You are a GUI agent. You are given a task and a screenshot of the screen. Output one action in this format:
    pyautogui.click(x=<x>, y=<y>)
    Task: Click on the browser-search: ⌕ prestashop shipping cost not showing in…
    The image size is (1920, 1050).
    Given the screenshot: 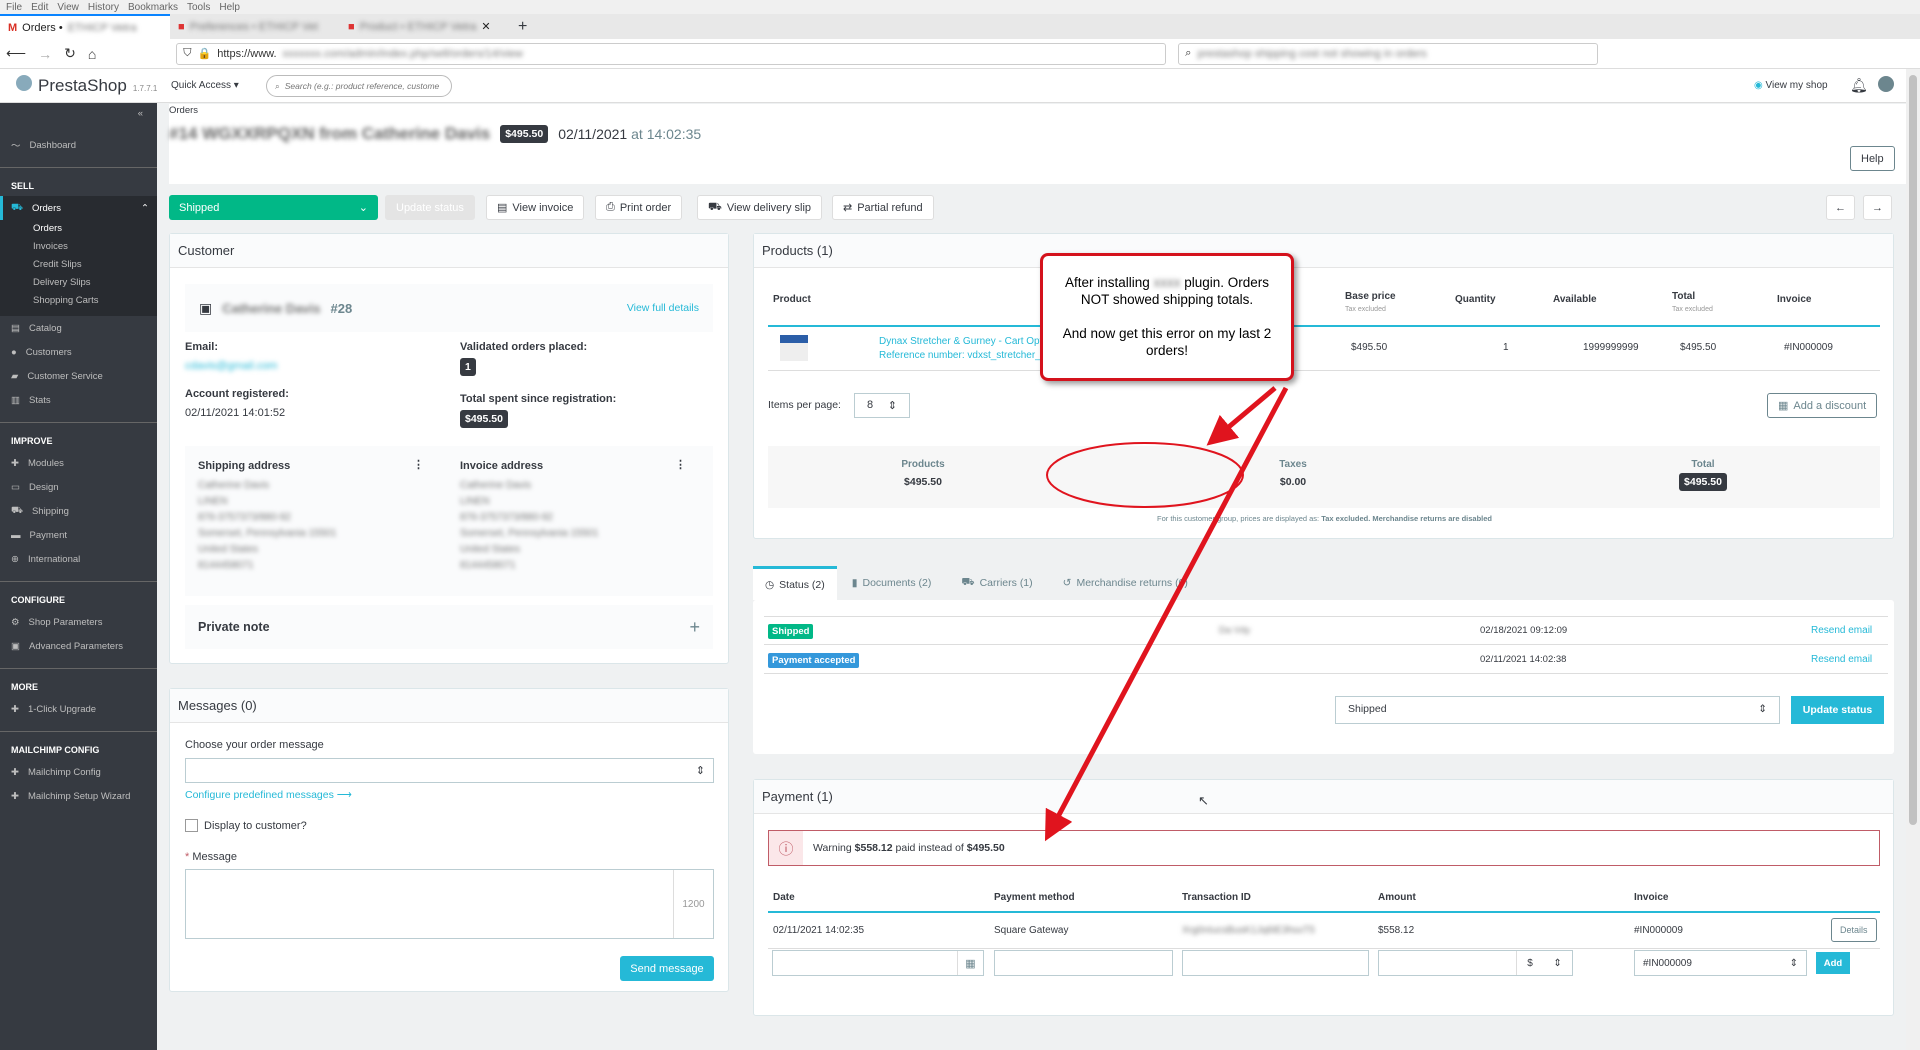 What is the action you would take?
    pyautogui.click(x=1388, y=53)
    